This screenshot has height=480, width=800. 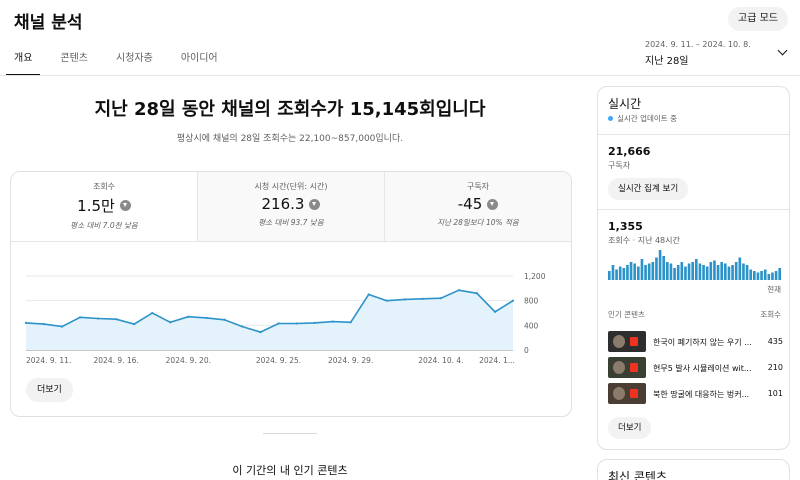 I want to click on latest-content-panel: 최신 콘텐츠, so click(x=693, y=469).